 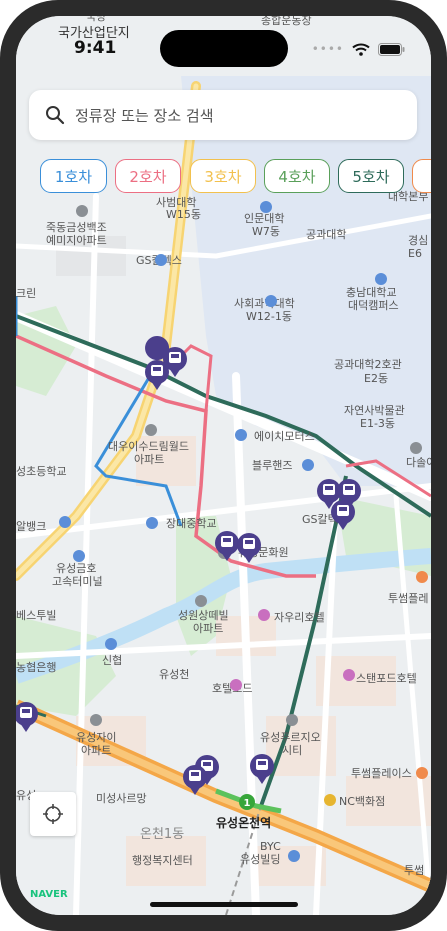 What do you see at coordinates (76, 240) in the screenshot?
I see `map-label: 예미지아파트` at bounding box center [76, 240].